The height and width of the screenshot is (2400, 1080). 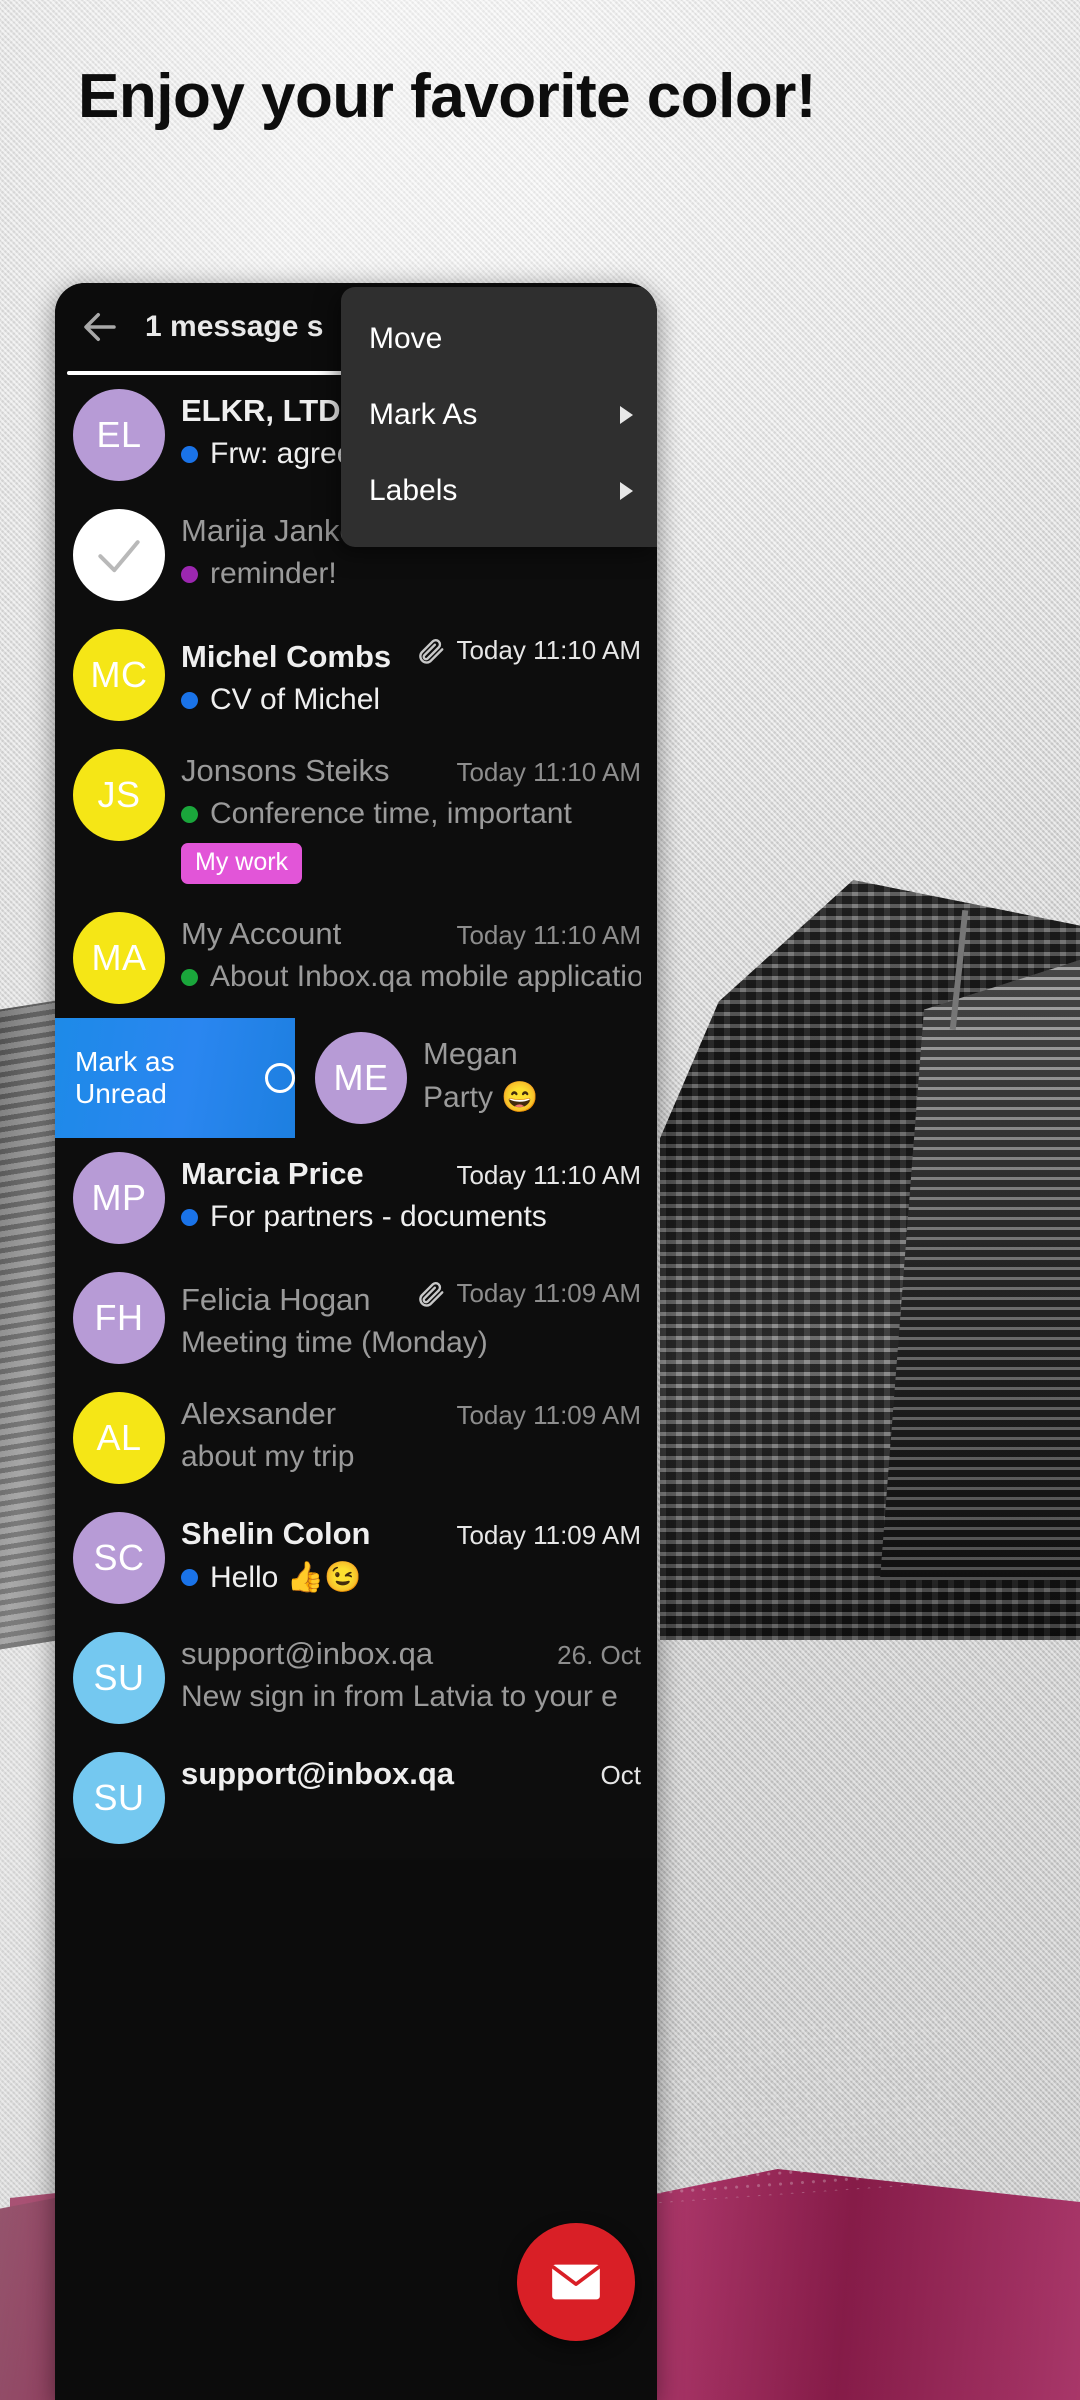 I want to click on message-header-line: Jonsons Steiks Today 11:10 AM, so click(x=411, y=771).